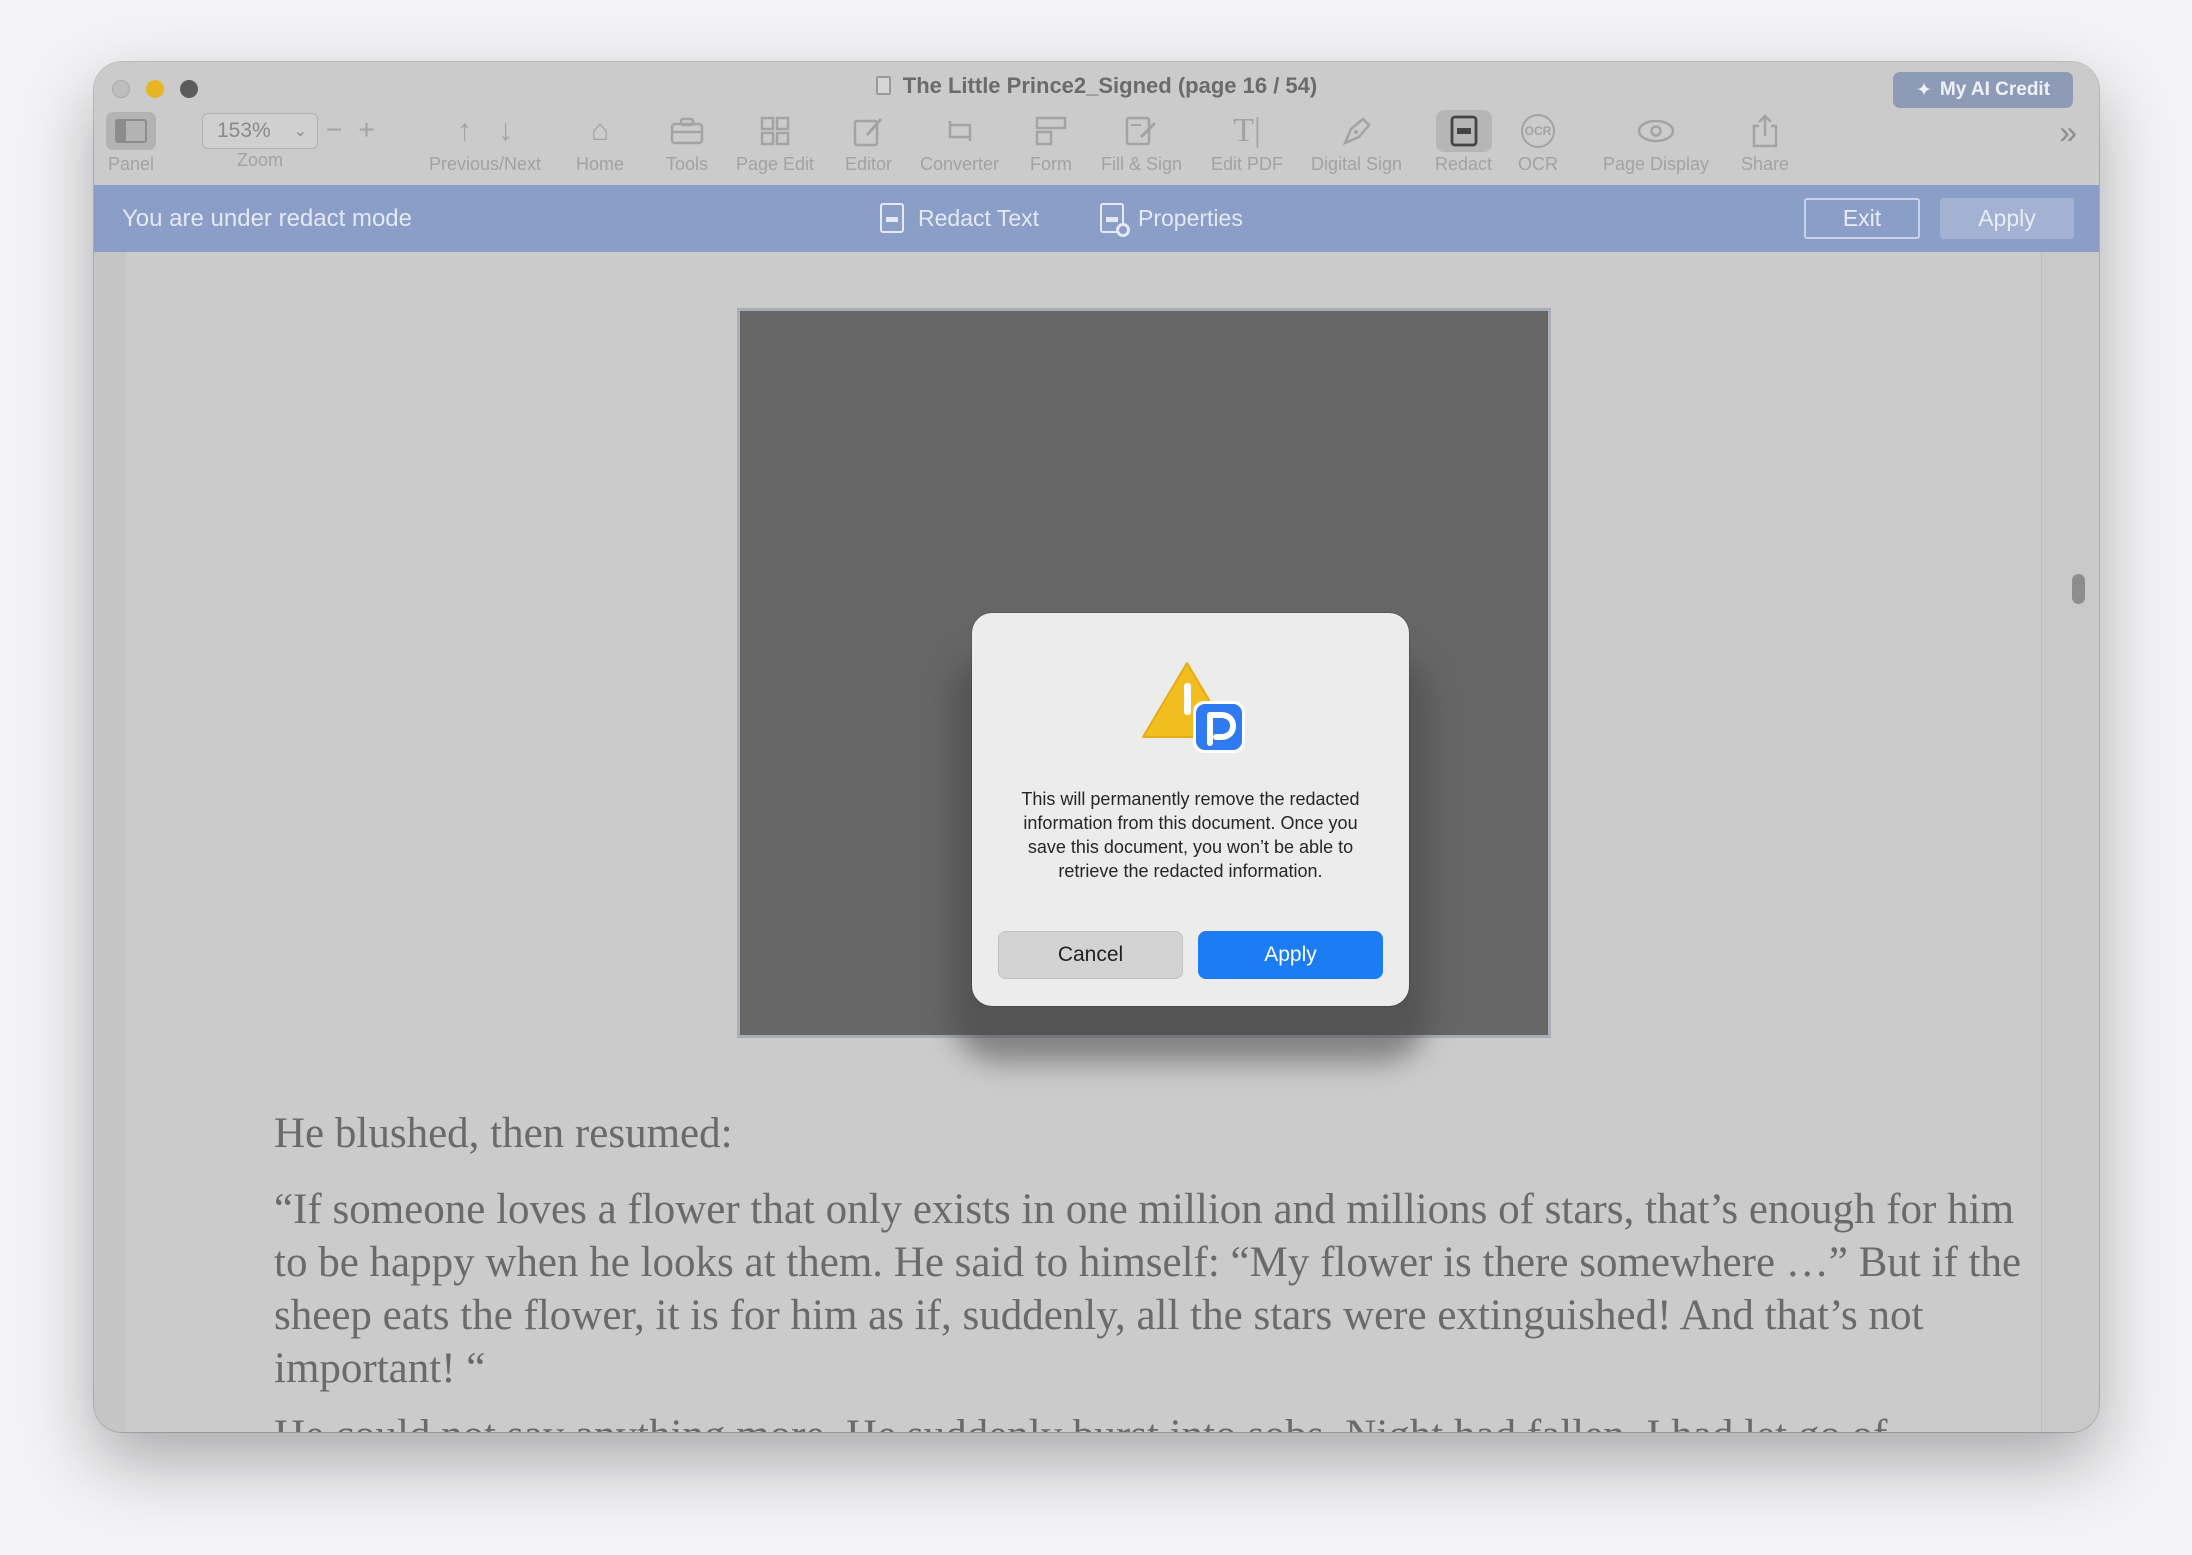 The image size is (2192, 1555). What do you see at coordinates (687, 164) in the screenshot?
I see `toolbar-tools-label: Tools` at bounding box center [687, 164].